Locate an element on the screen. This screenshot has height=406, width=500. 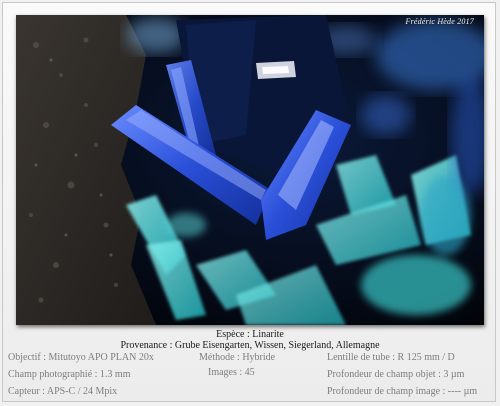
tube-lens-info: Lentille de tube : R 125 mm / D is located at coordinates (391, 357).